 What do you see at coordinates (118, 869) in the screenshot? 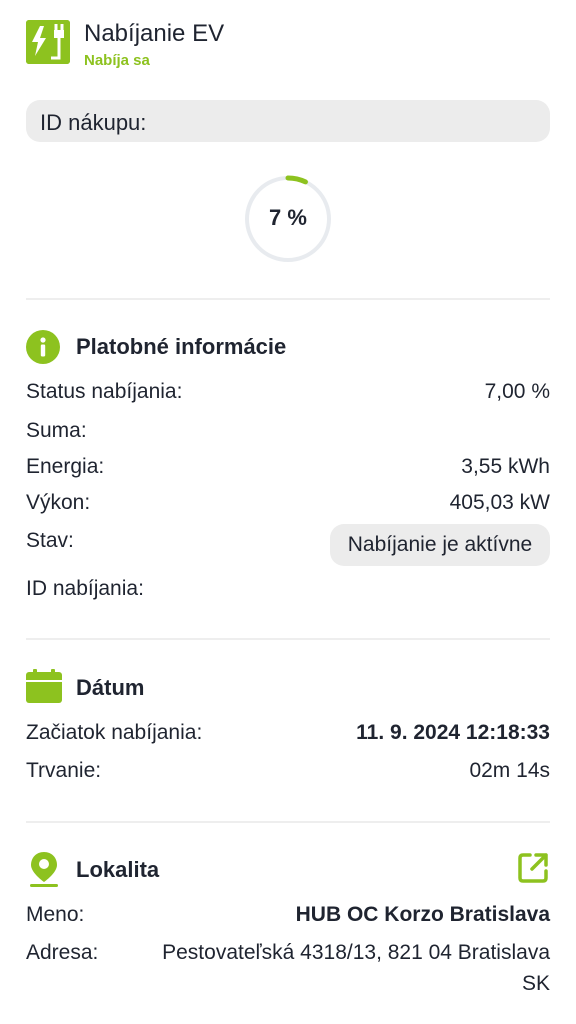
I see `location-section-title: Lokalita` at bounding box center [118, 869].